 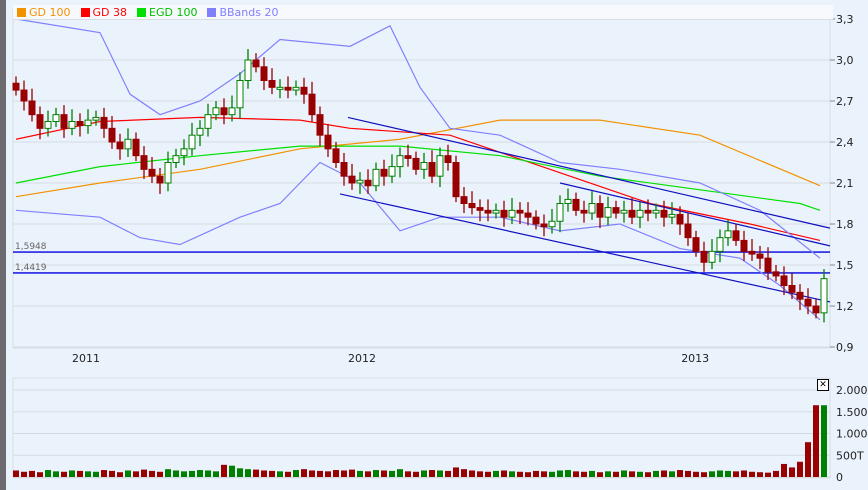 What do you see at coordinates (173, 12) in the screenshot?
I see `legend-label: EGD 100` at bounding box center [173, 12].